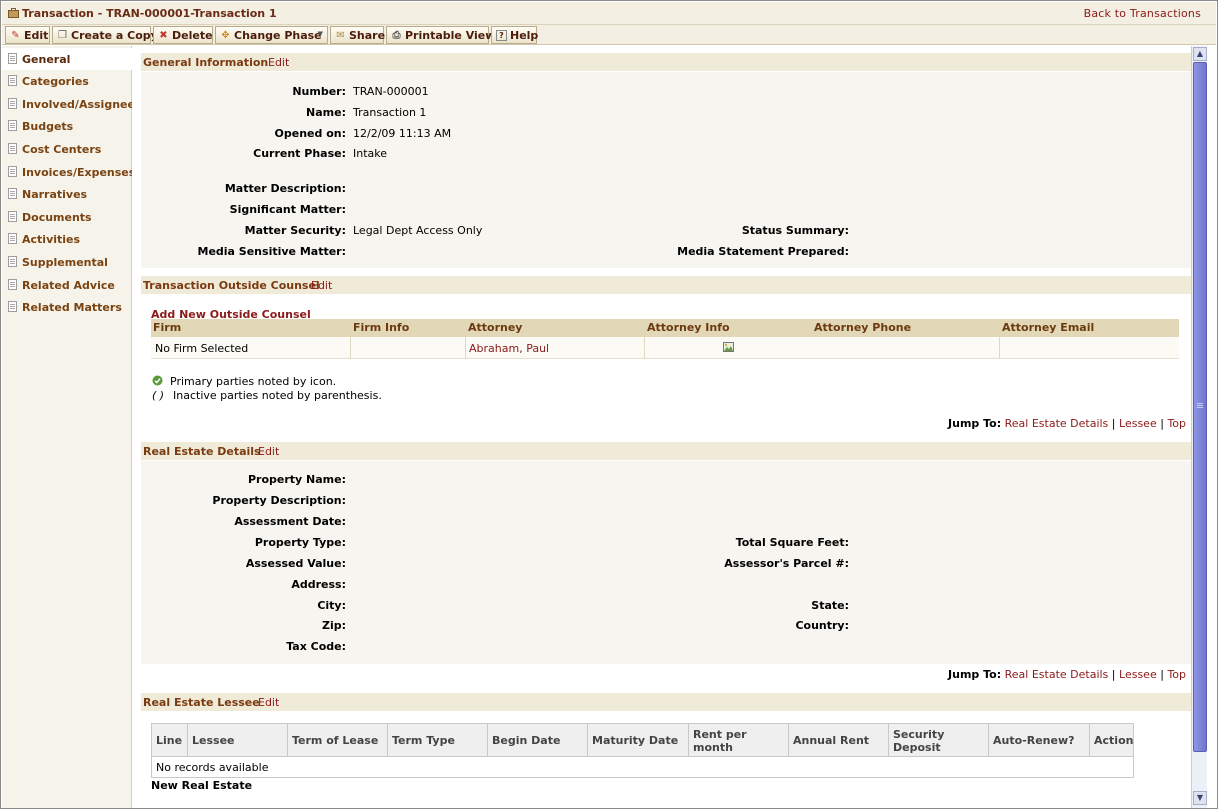 This screenshot has width=1218, height=809. I want to click on scroll-thumb, so click(1200, 407).